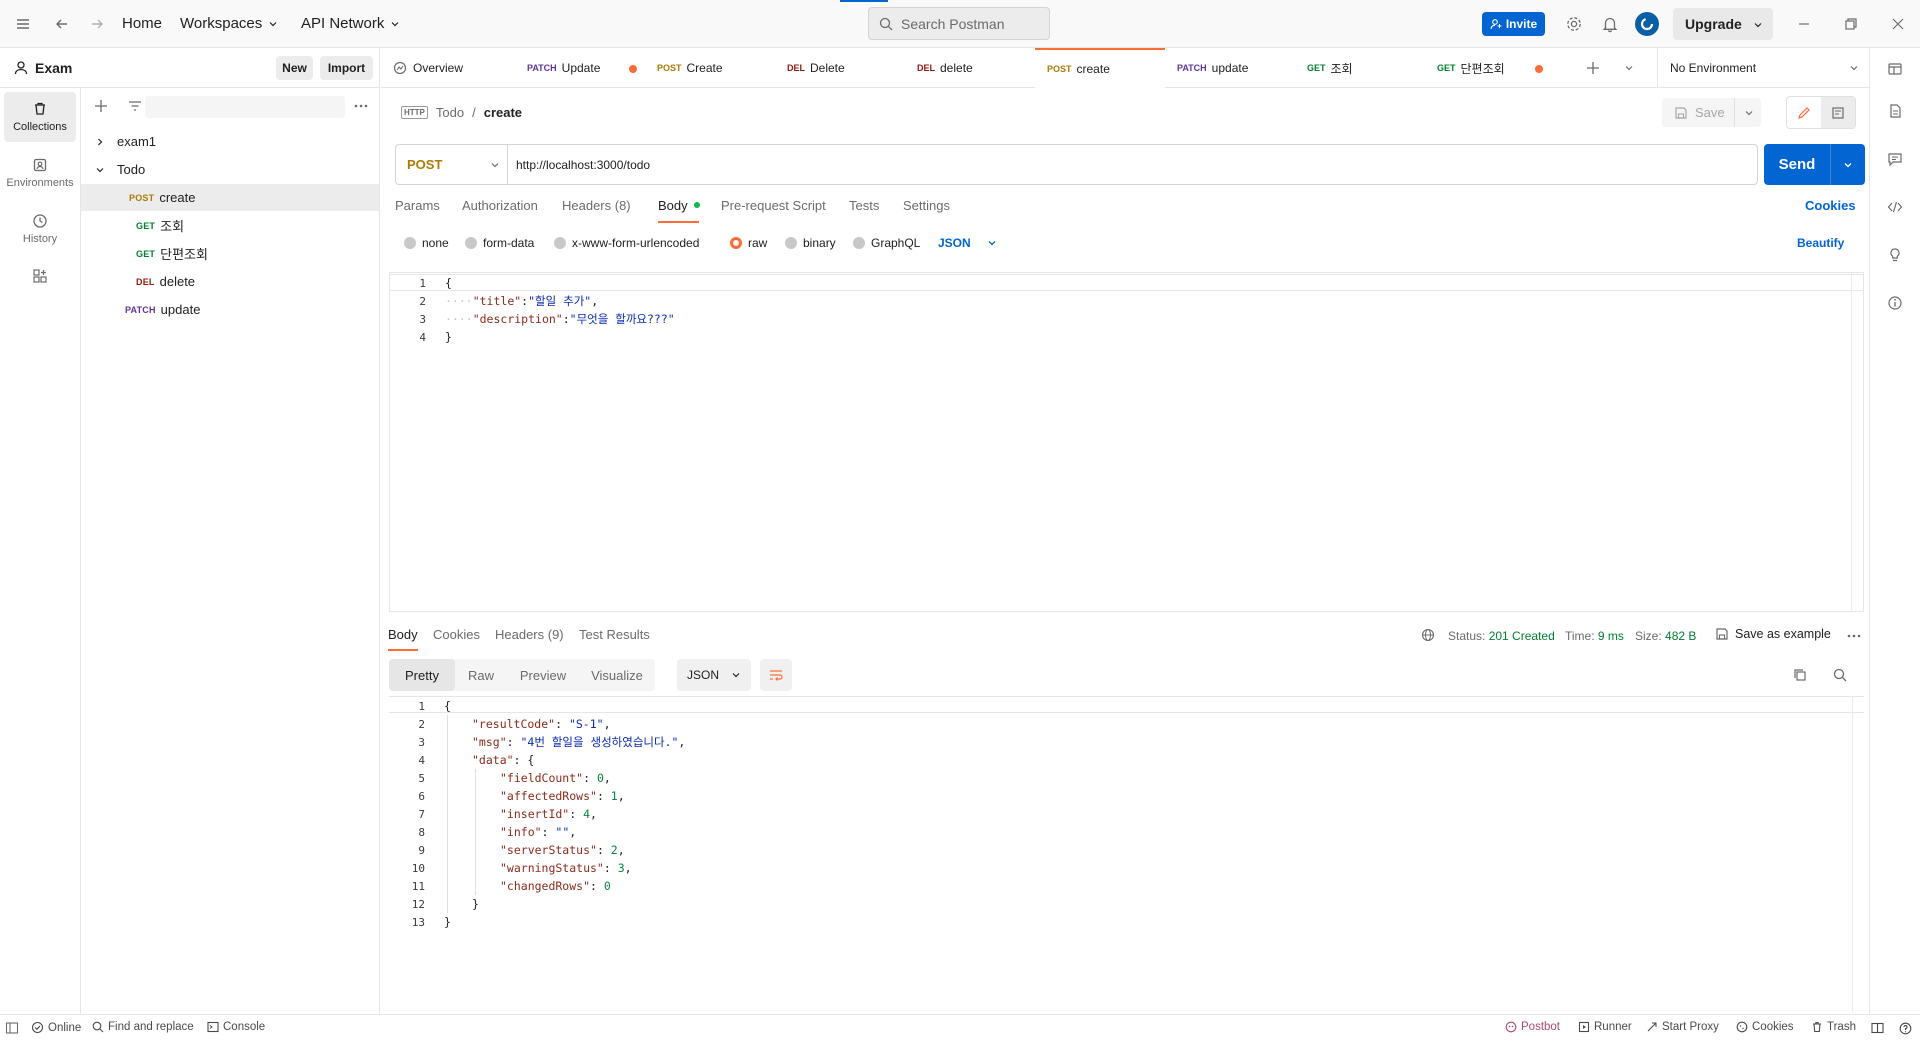 The image size is (1920, 1041). What do you see at coordinates (1513, 24) in the screenshot?
I see `invite-button: Invite` at bounding box center [1513, 24].